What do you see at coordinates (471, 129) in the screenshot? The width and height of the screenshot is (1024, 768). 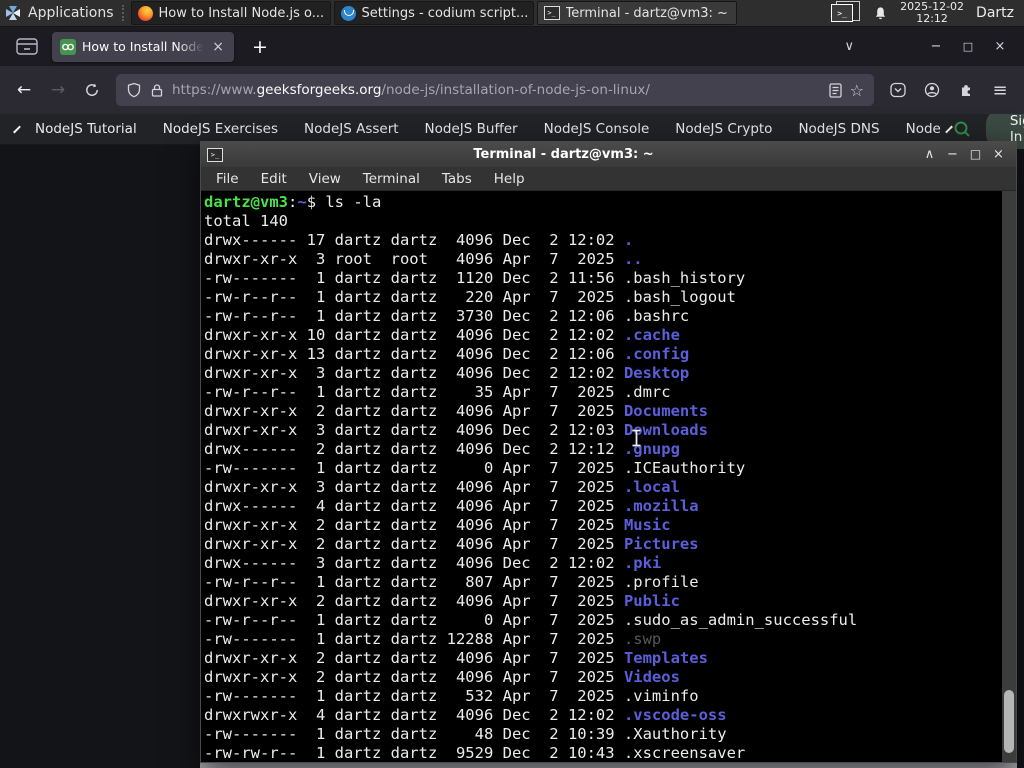 I see `nav-link-nodejs-buffer: NodeJS Buffer` at bounding box center [471, 129].